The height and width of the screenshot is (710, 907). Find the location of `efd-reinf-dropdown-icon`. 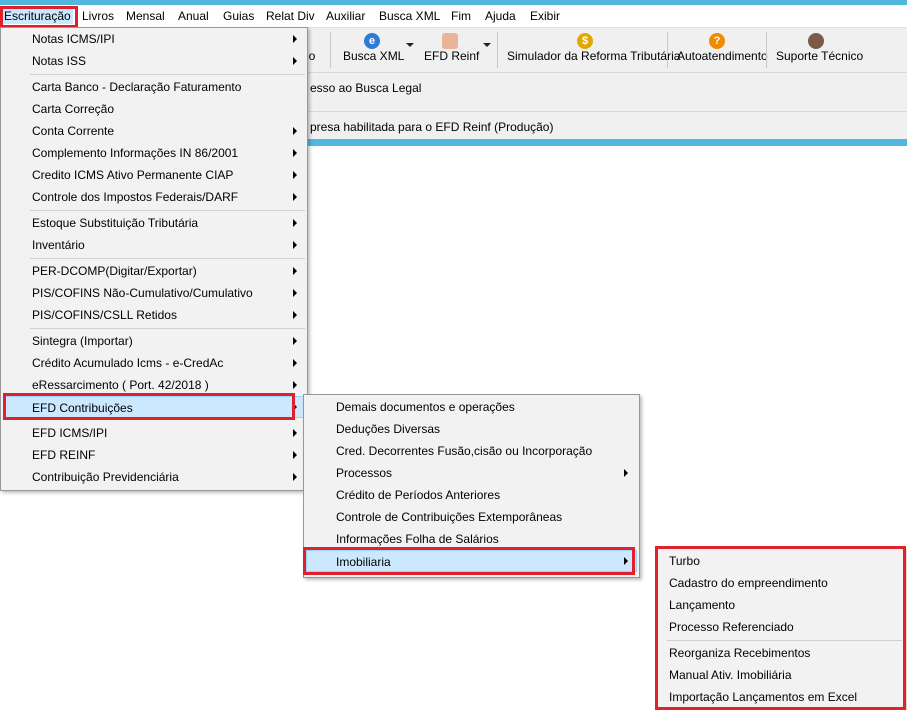

efd-reinf-dropdown-icon is located at coordinates (487, 45).